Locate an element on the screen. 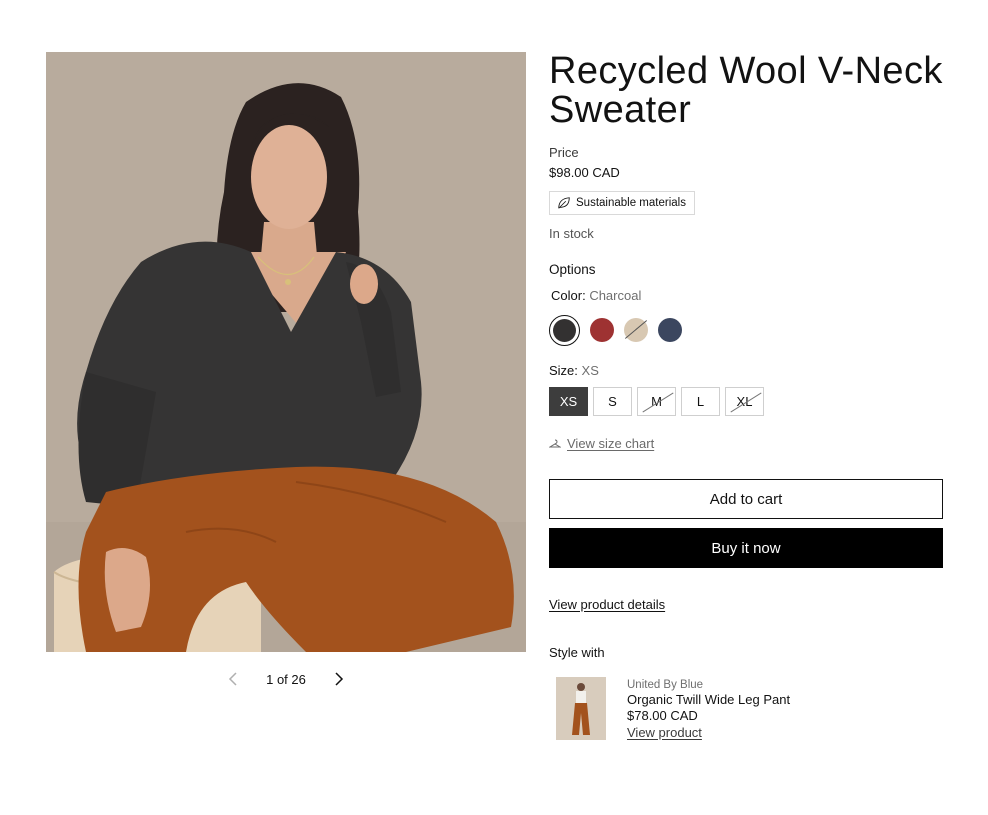 The width and height of the screenshot is (988, 815). color-label-text: Color: is located at coordinates (568, 295).